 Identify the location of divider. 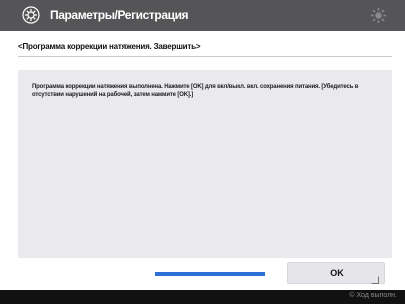
(205, 56).